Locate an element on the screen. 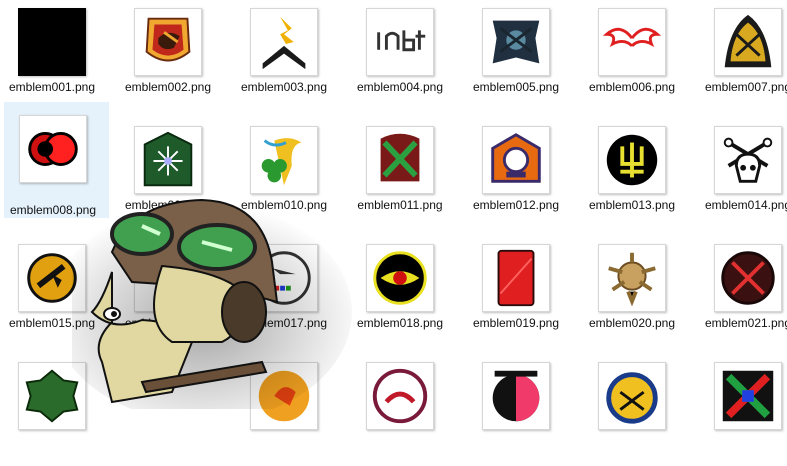 Image resolution: width=787 pixels, height=466 pixels. file-item: emblem016.png is located at coordinates (168, 292).